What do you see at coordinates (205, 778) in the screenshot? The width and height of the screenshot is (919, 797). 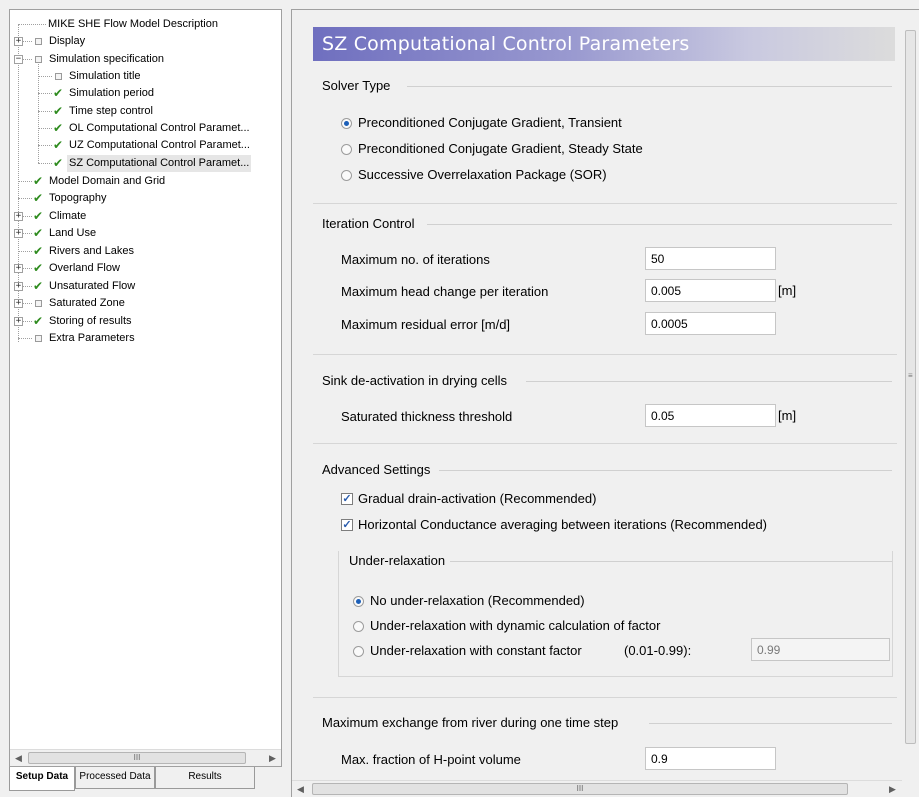 I see `tab-results: Results` at bounding box center [205, 778].